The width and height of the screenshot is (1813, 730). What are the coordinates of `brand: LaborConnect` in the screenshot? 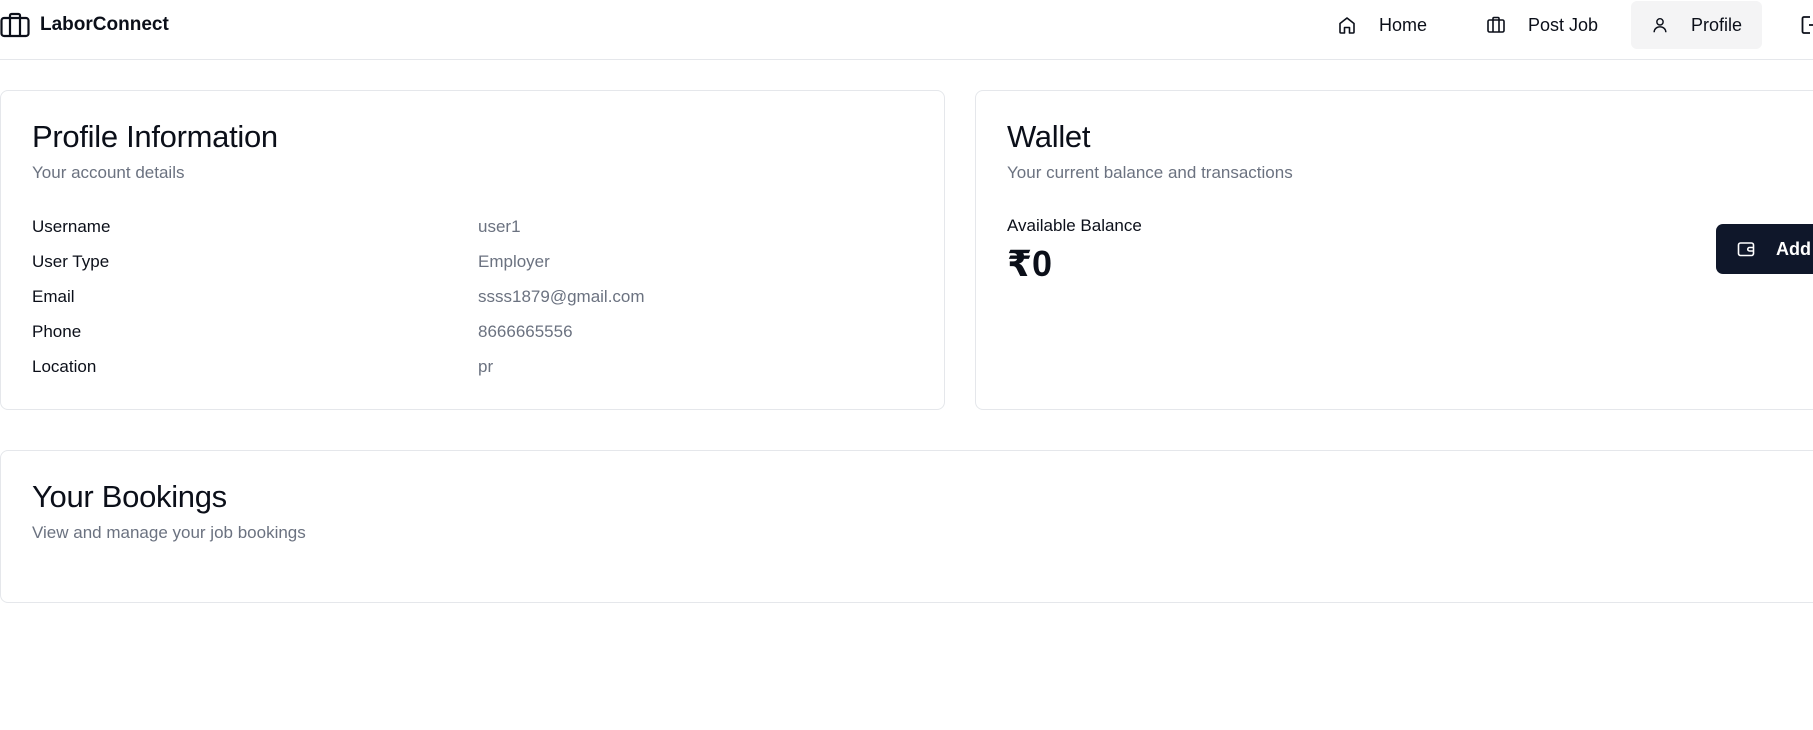 It's located at (84, 25).